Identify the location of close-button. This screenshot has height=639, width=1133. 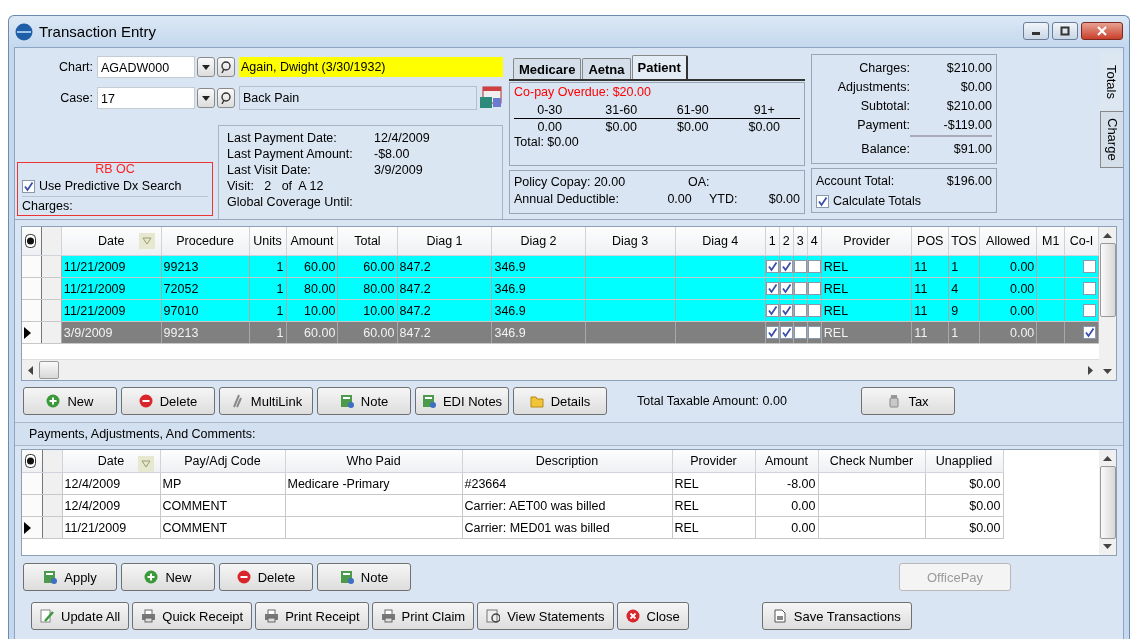
(1102, 31).